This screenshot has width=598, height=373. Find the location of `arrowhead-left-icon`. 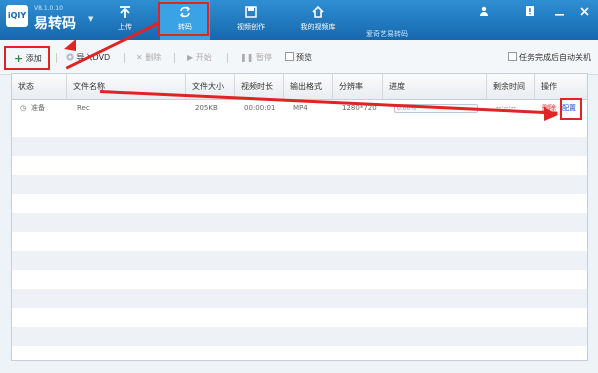

arrowhead-left-icon is located at coordinates (70, 45).